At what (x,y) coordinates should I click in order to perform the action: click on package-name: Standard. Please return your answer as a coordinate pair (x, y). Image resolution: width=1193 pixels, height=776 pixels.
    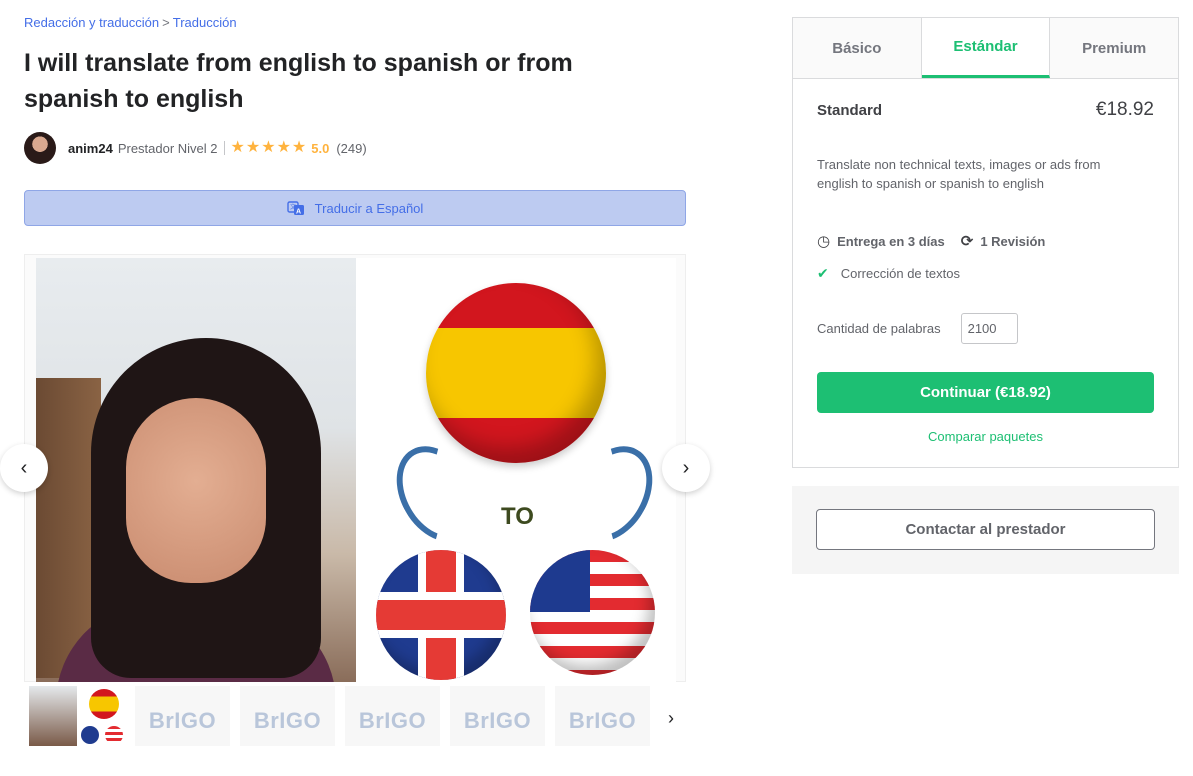
    Looking at the image, I should click on (850, 110).